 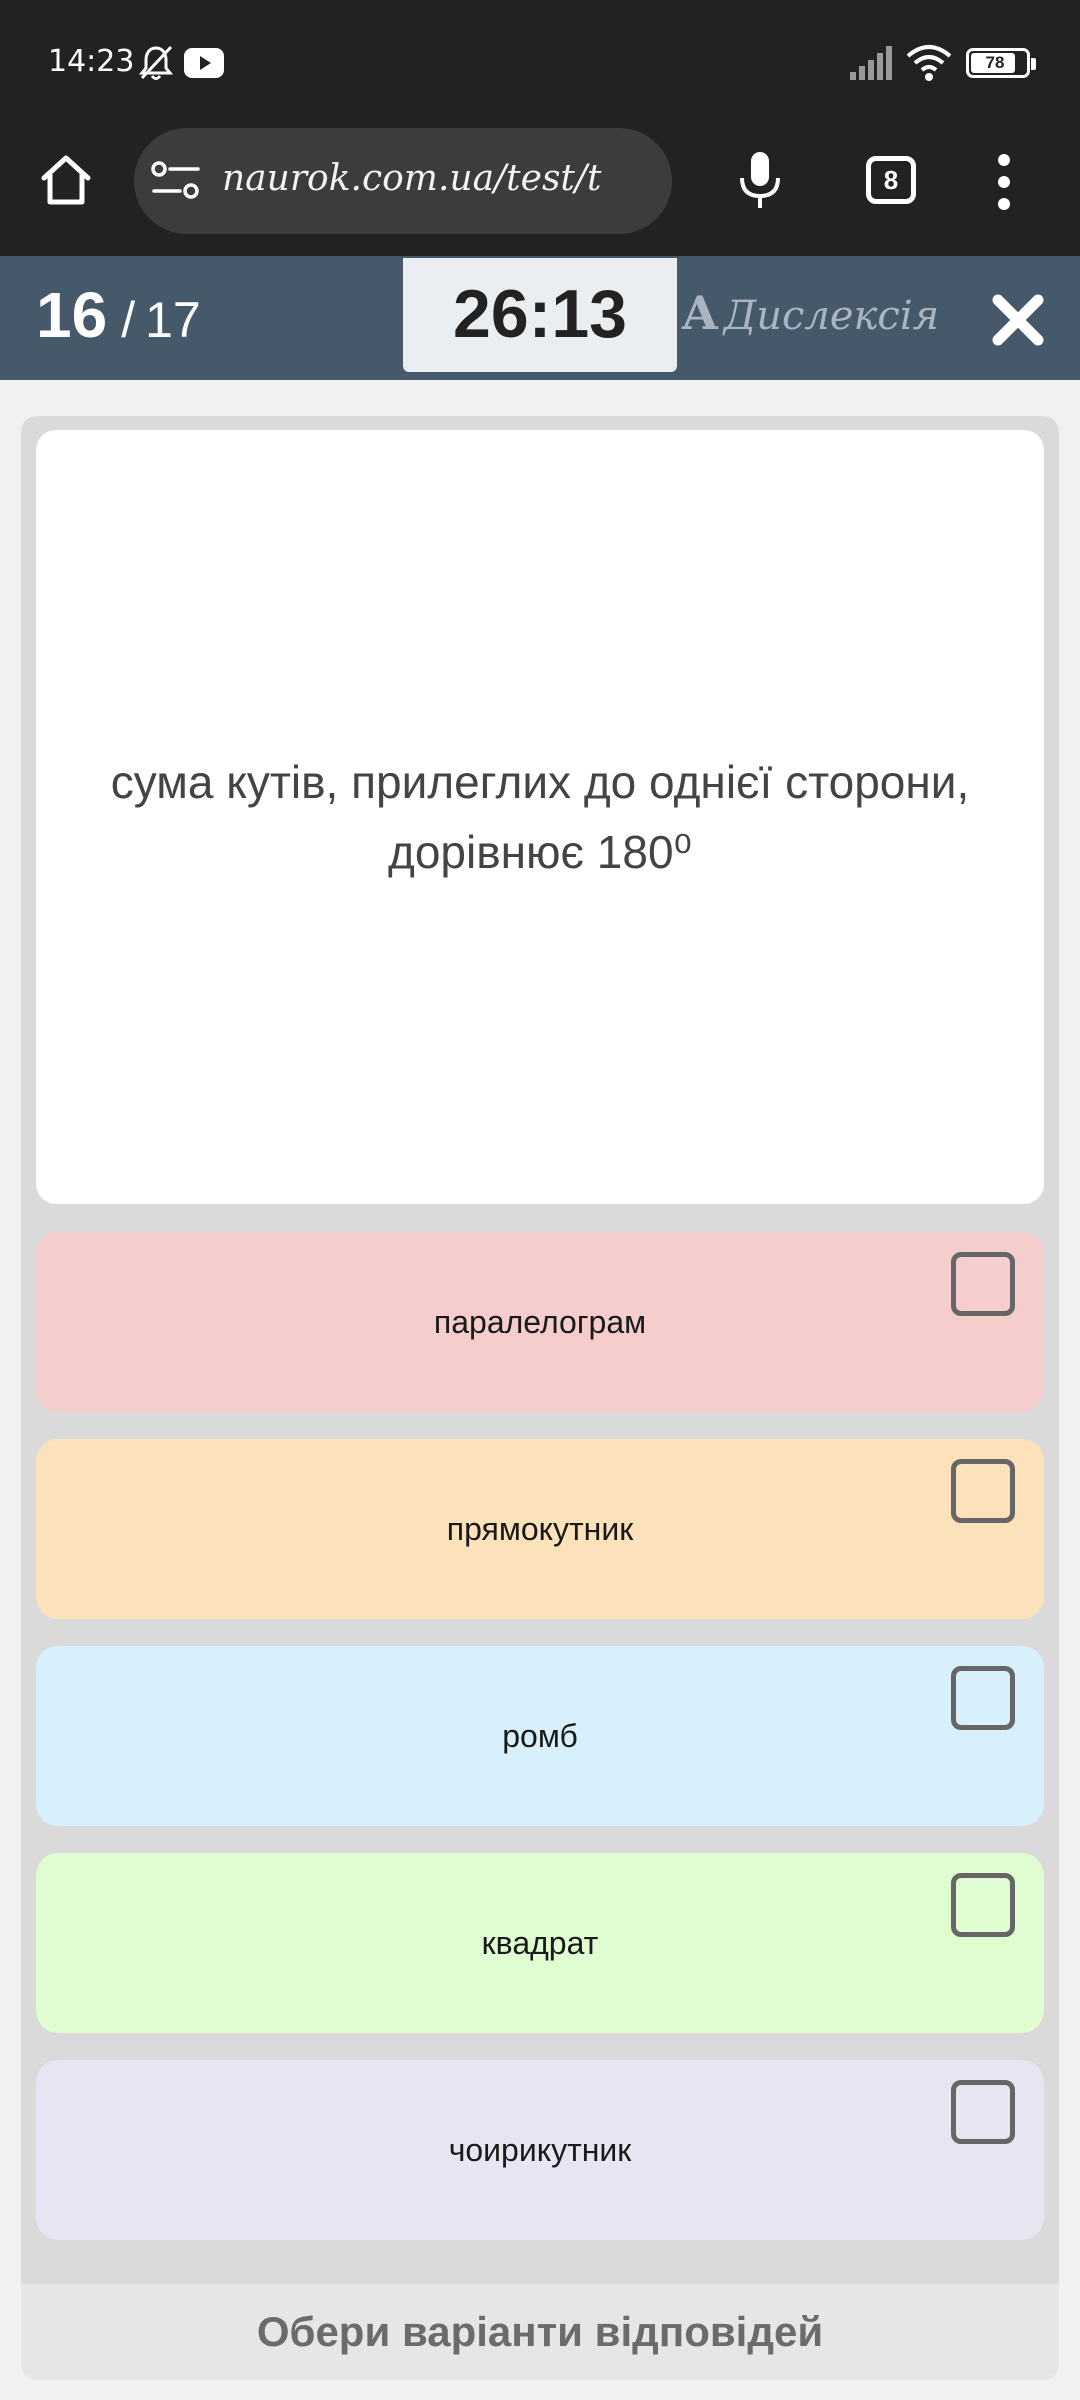 I want to click on address-bar: naurok.com.ua/test/t, so click(x=403, y=181).